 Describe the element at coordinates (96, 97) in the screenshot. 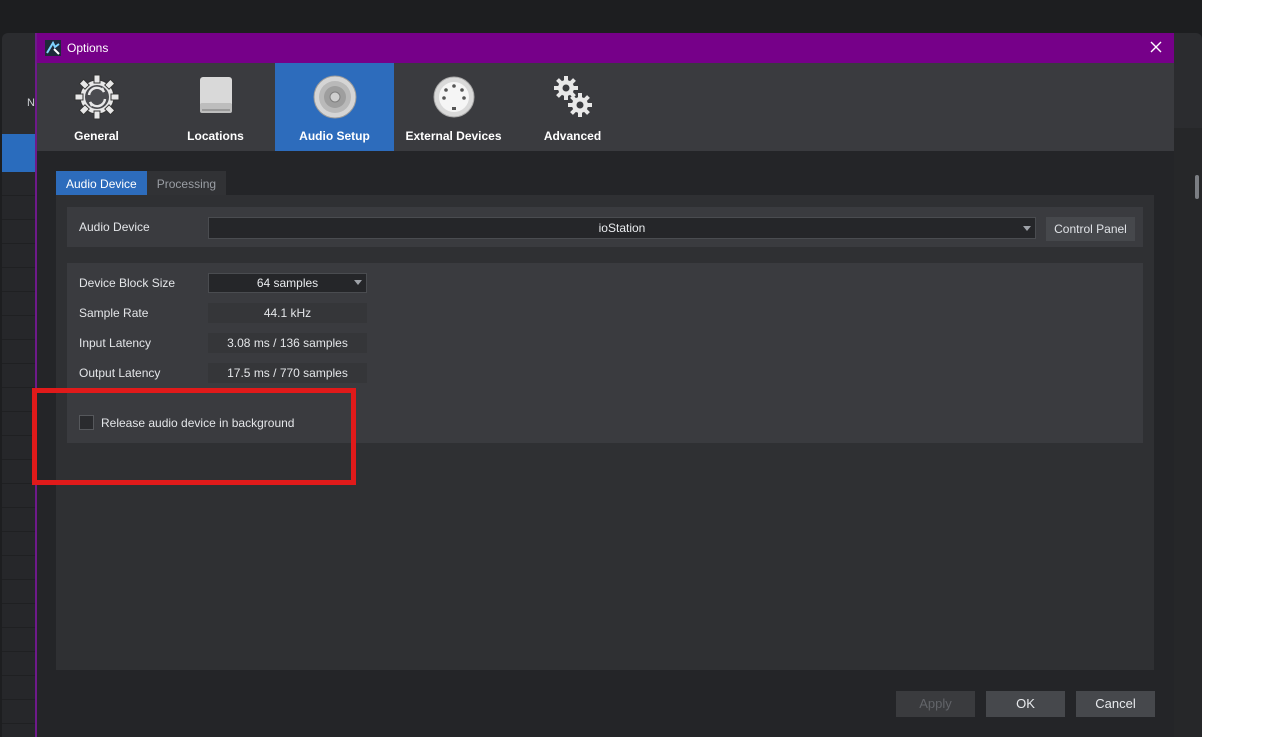

I see `gear-refresh-icon` at that location.